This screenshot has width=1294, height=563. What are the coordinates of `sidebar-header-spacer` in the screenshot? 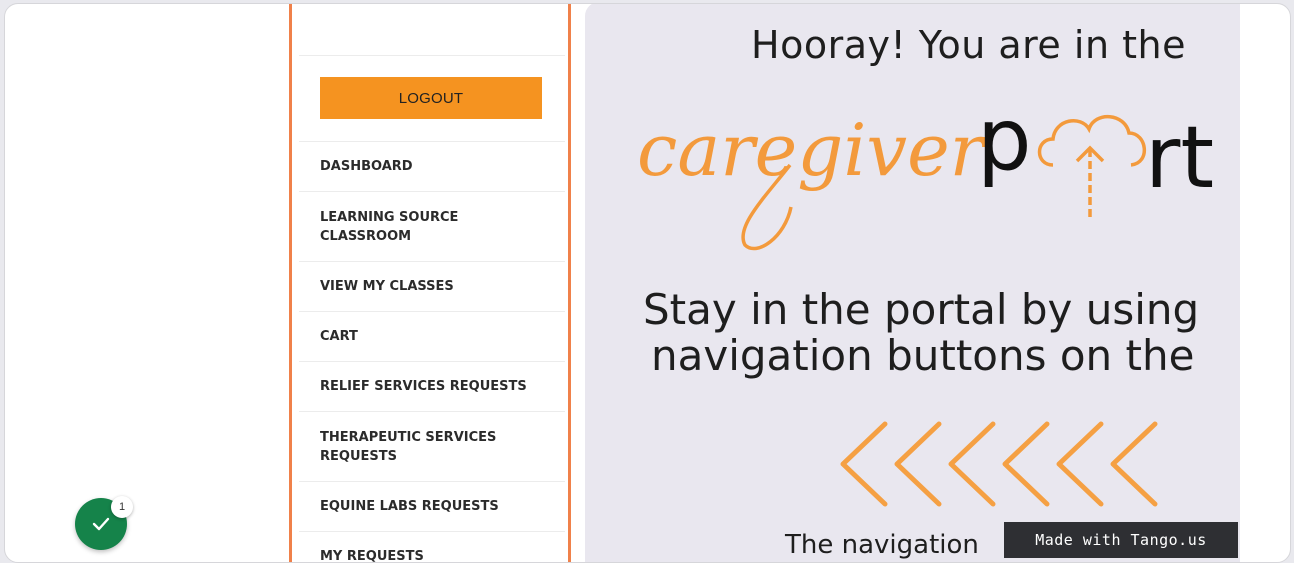 It's located at (432, 30).